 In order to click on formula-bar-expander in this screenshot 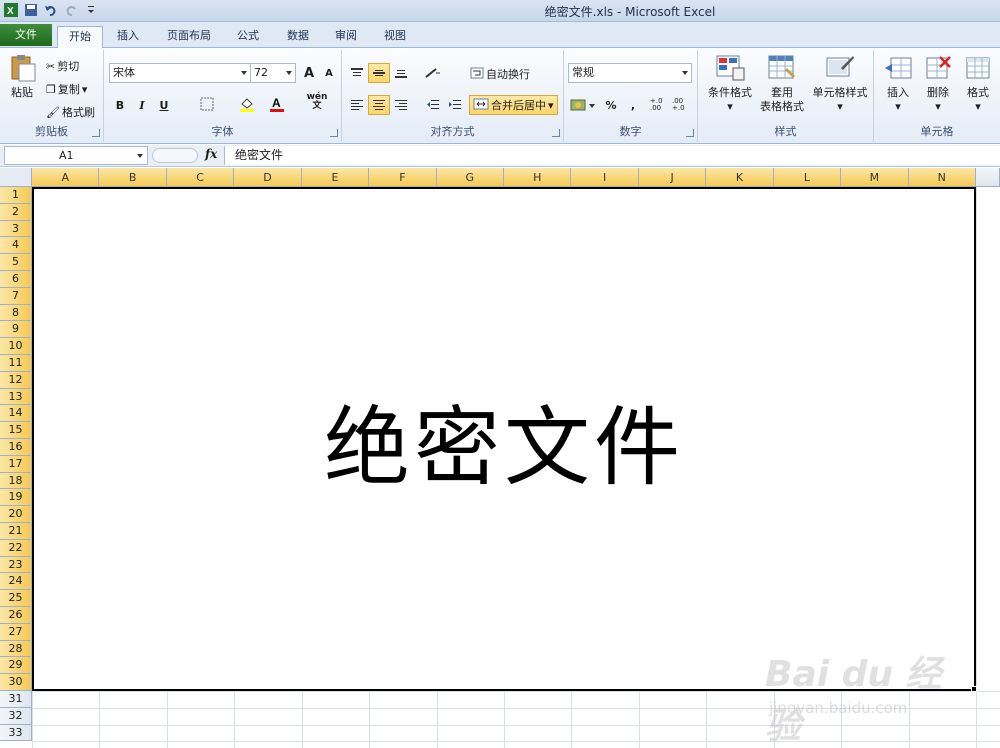, I will do `click(175, 155)`.